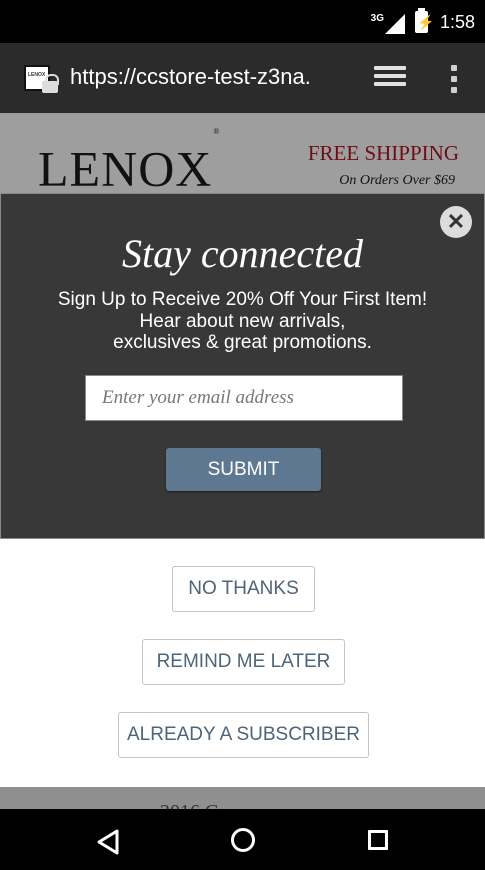  What do you see at coordinates (189, 805) in the screenshot?
I see `footer-copyright: 2016 C` at bounding box center [189, 805].